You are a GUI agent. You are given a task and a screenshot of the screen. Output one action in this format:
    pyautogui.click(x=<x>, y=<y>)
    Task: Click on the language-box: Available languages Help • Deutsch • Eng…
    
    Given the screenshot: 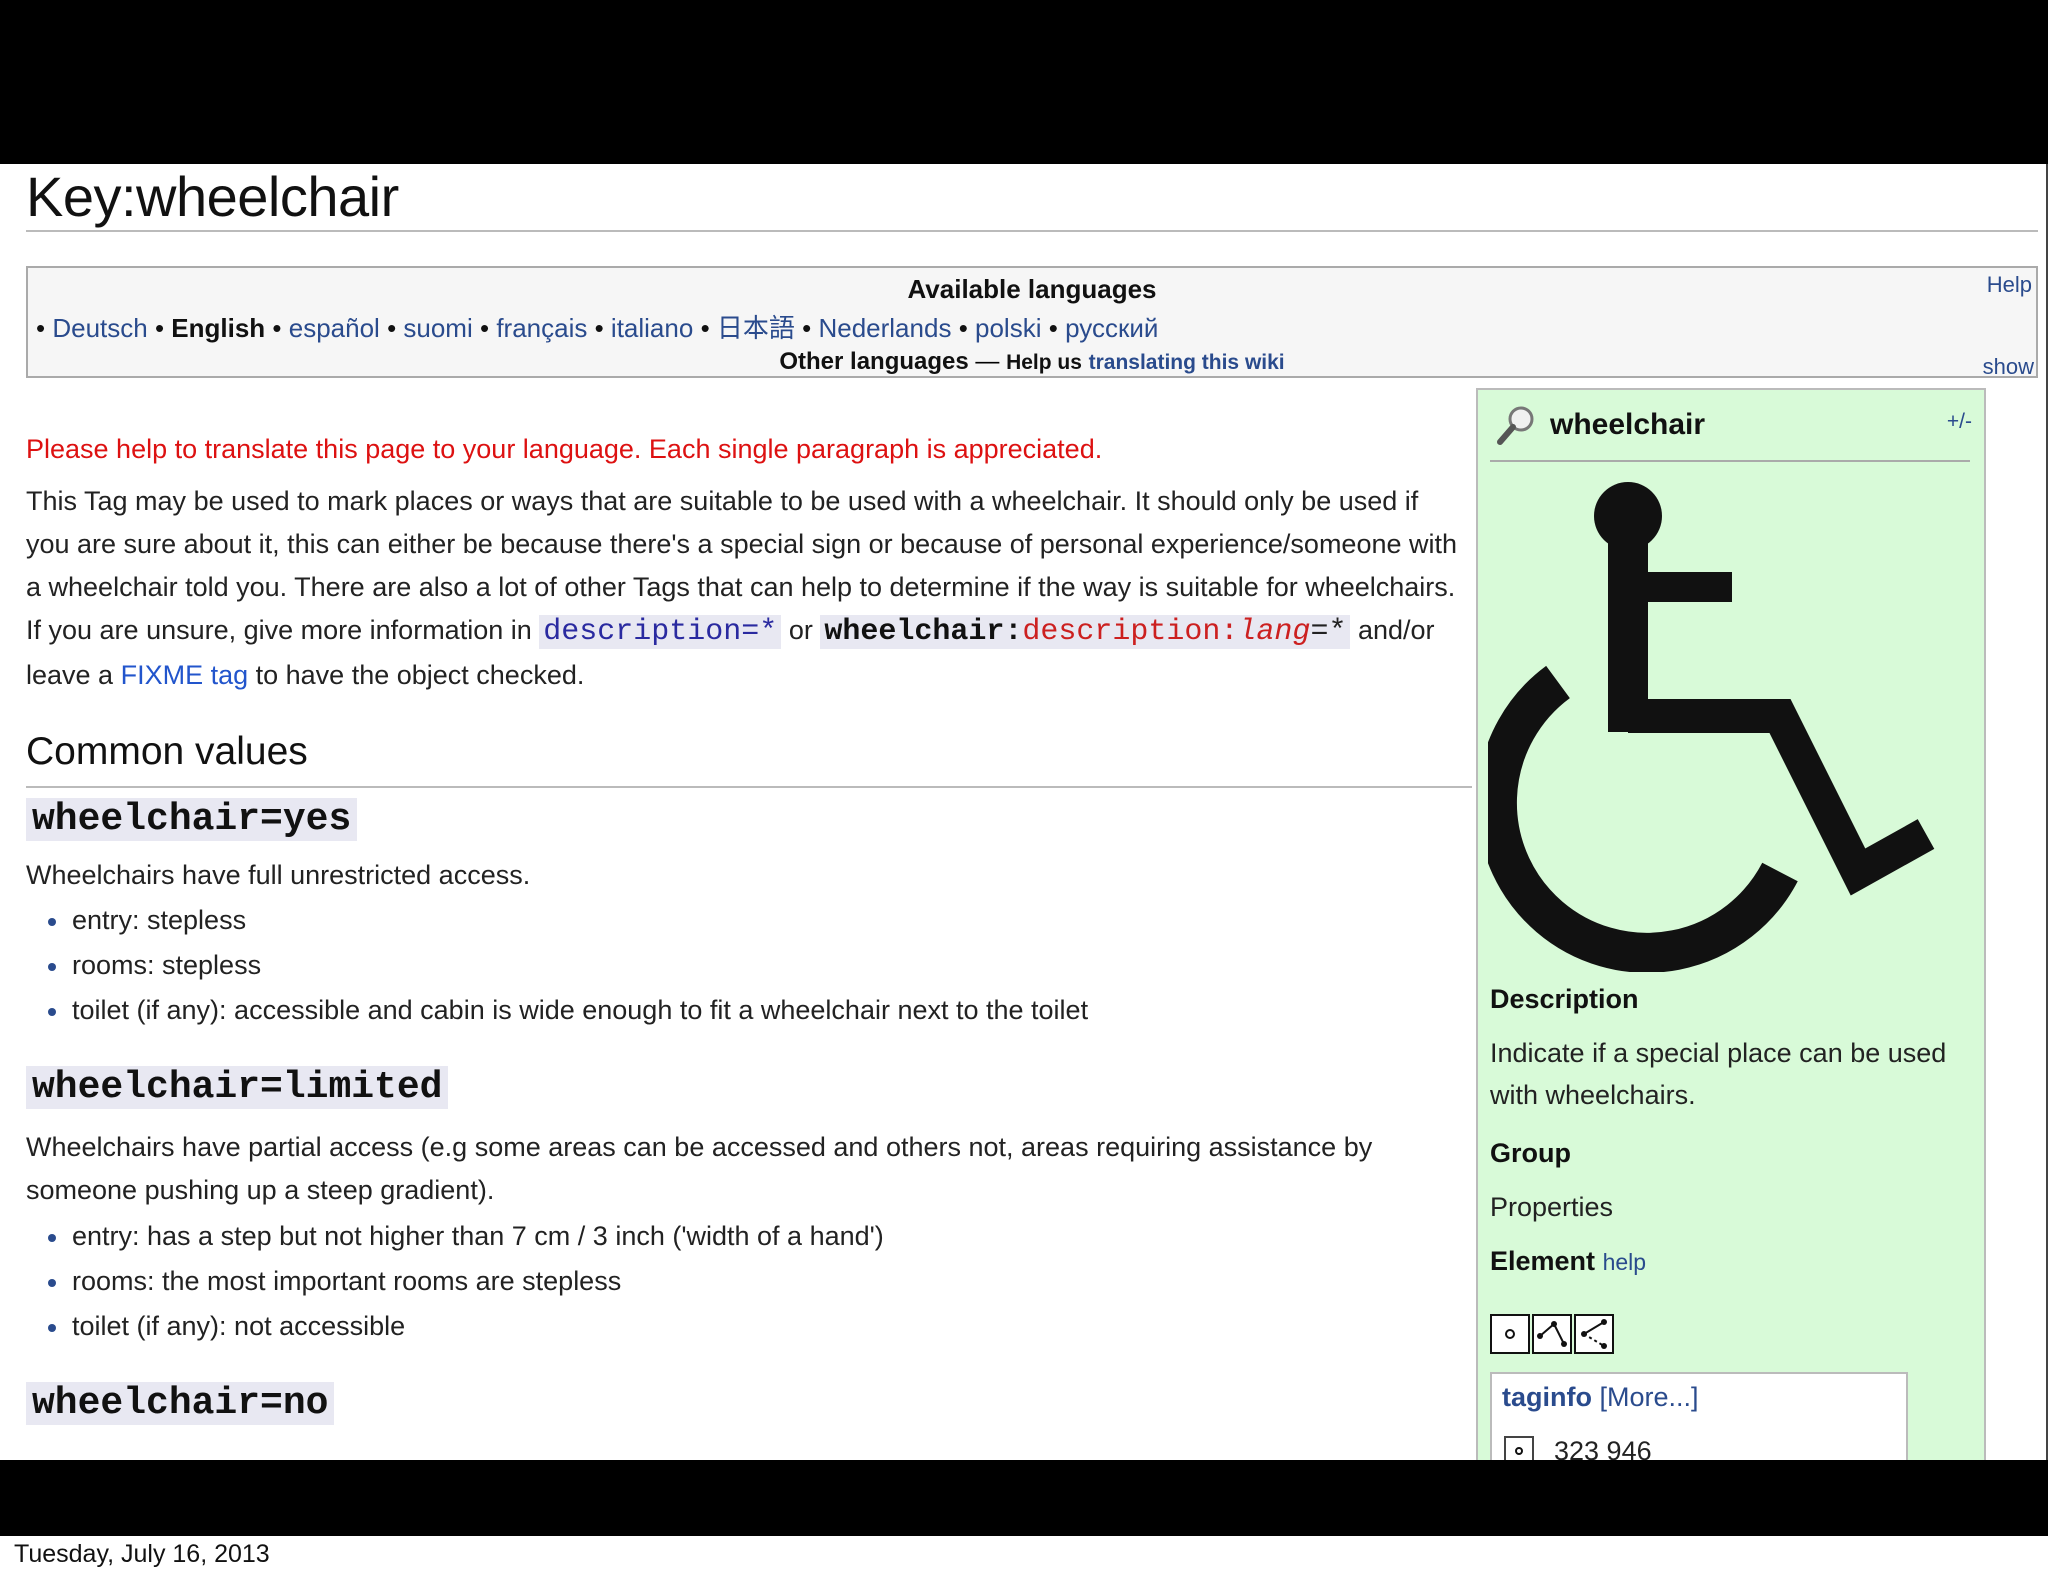 What is the action you would take?
    pyautogui.click(x=1032, y=323)
    